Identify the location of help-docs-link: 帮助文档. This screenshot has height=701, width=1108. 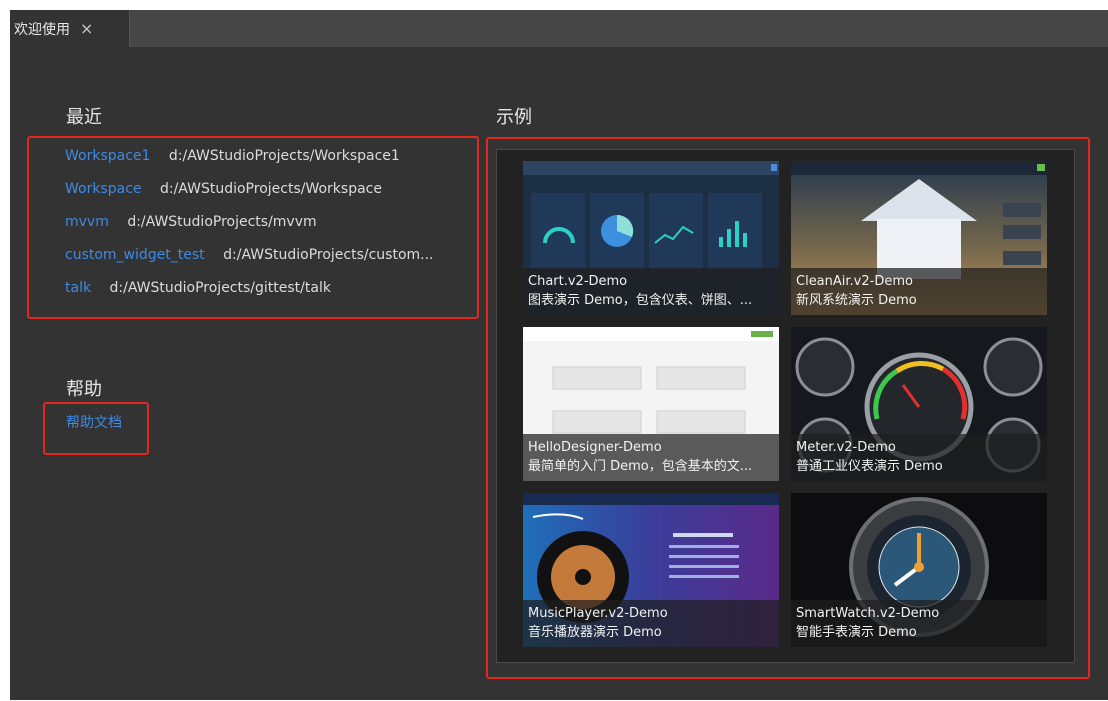
(94, 422).